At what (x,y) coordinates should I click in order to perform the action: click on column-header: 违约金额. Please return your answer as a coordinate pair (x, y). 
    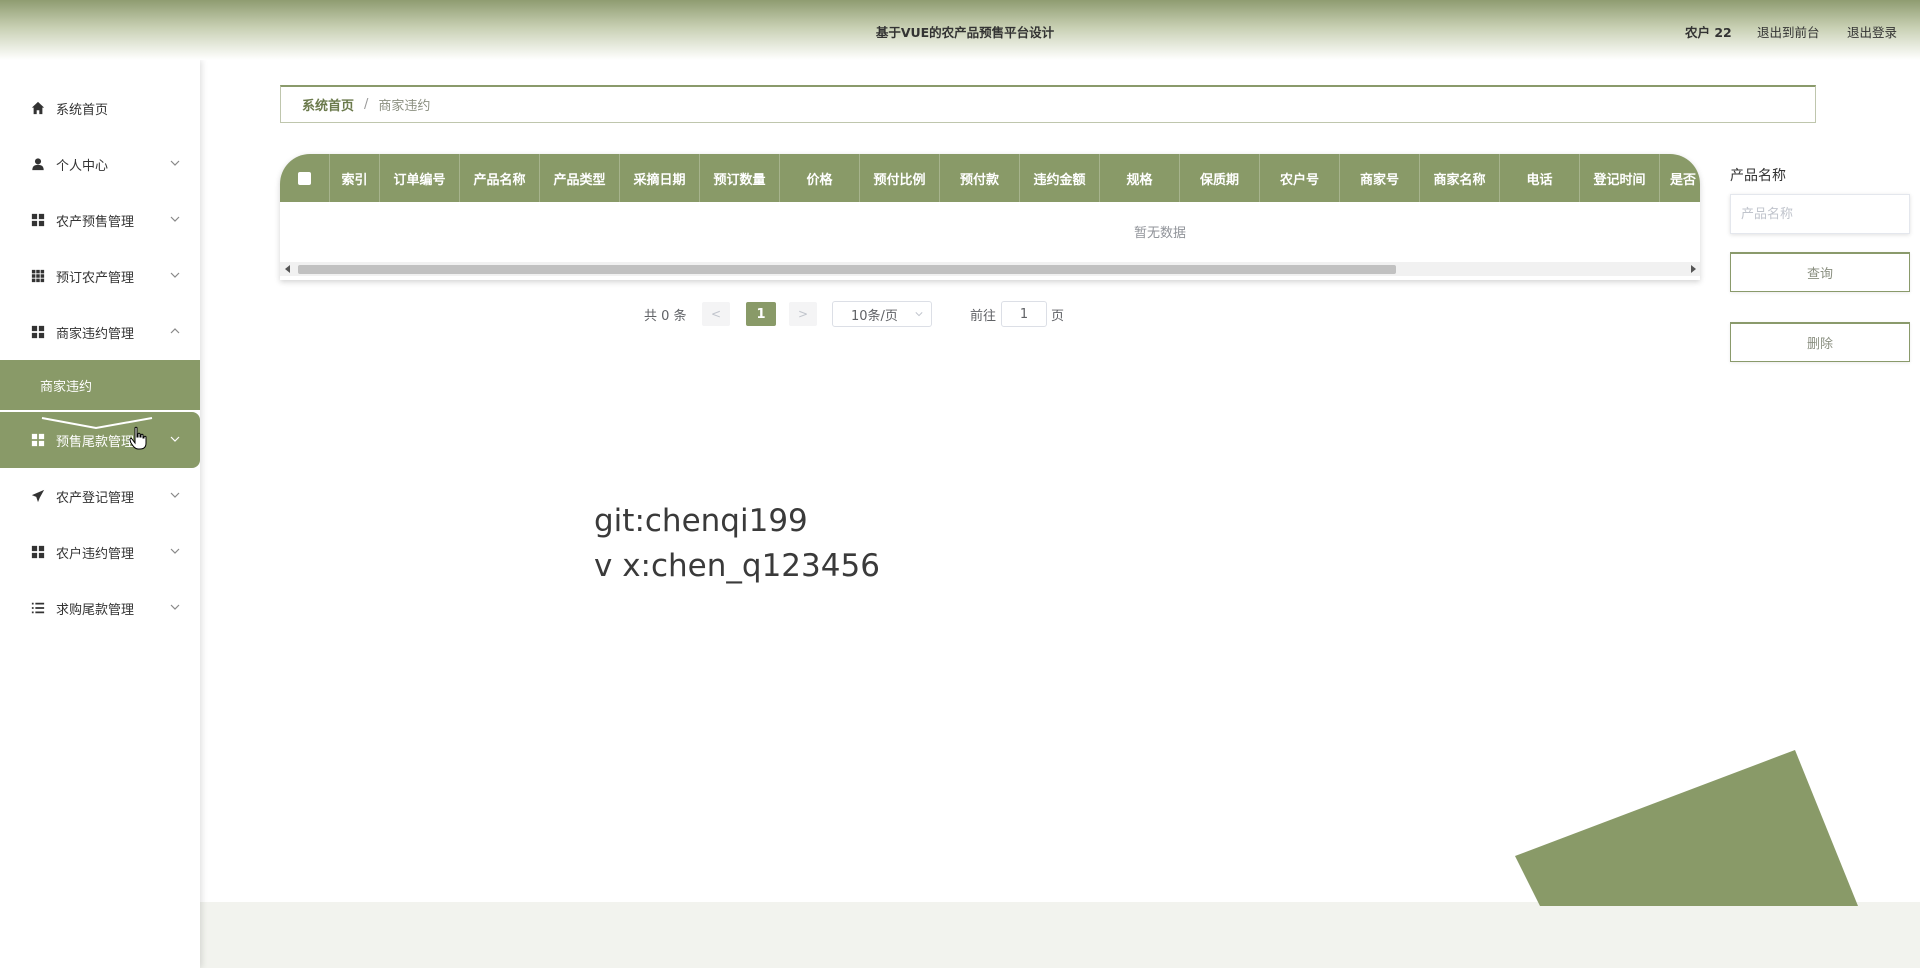
    Looking at the image, I should click on (1060, 178).